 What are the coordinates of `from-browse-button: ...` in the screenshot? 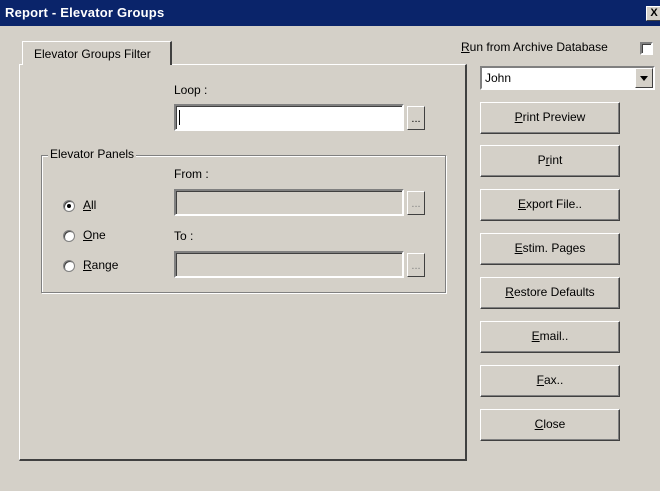 It's located at (416, 203).